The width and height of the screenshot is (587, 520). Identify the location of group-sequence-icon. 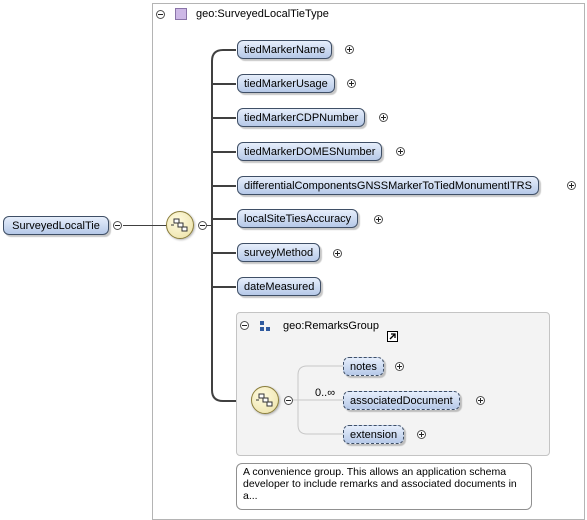
(265, 400).